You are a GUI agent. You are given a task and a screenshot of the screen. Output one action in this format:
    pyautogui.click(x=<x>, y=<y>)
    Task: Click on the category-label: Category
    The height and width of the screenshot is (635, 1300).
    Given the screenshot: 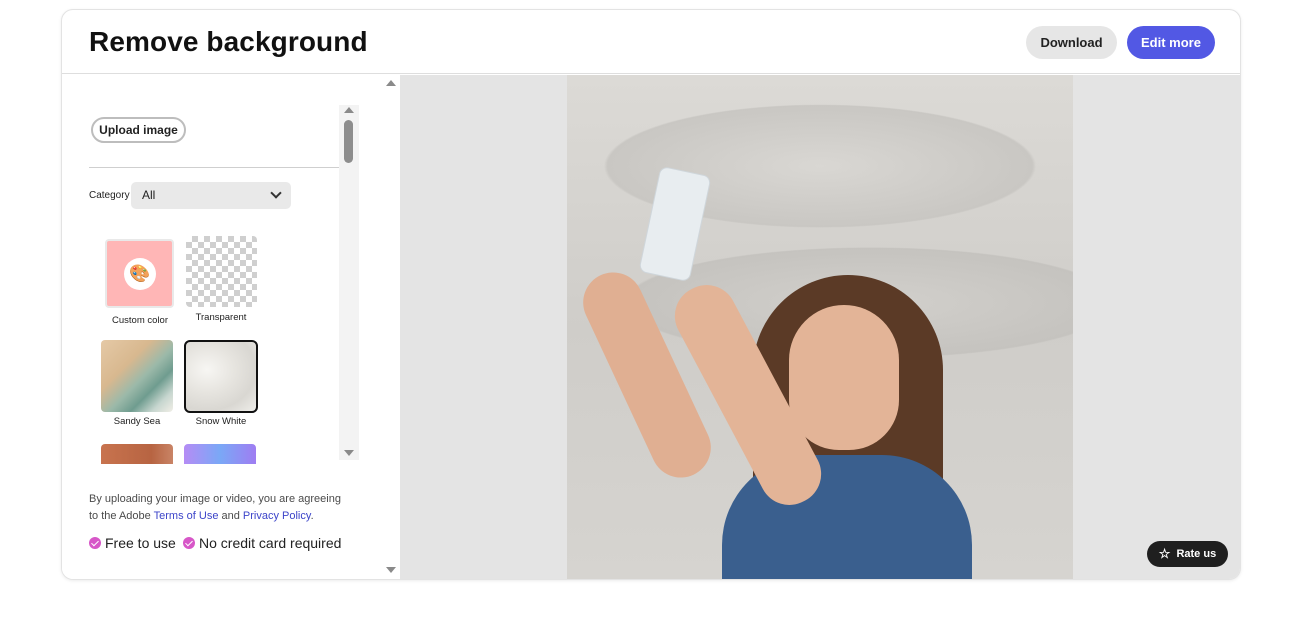 What is the action you would take?
    pyautogui.click(x=109, y=195)
    